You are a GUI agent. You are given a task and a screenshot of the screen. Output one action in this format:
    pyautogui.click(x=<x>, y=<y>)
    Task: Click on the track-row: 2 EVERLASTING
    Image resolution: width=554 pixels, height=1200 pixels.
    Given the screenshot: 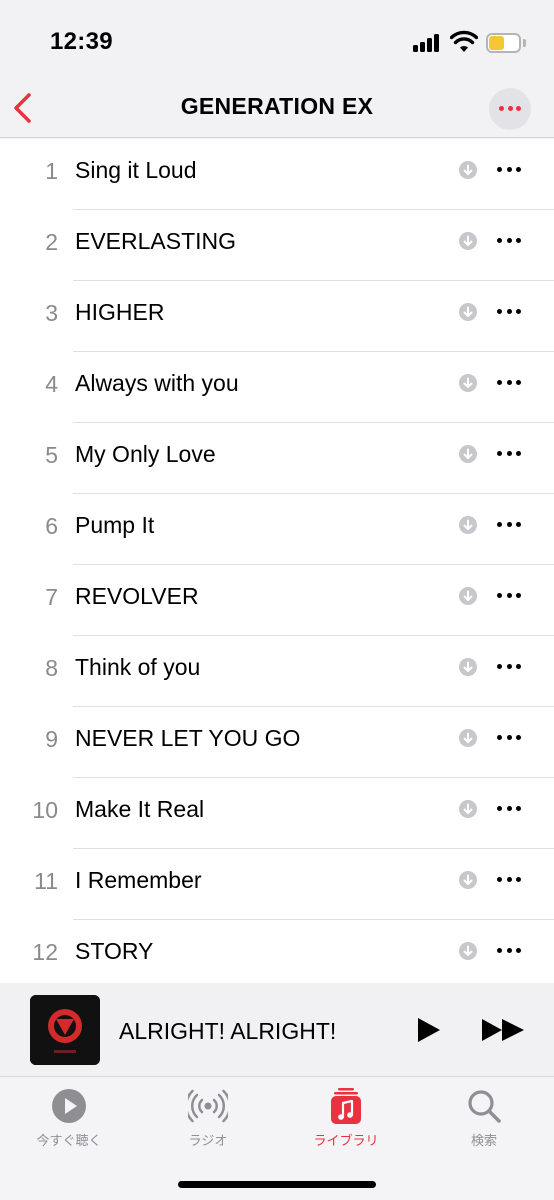 What is the action you would take?
    pyautogui.click(x=277, y=245)
    